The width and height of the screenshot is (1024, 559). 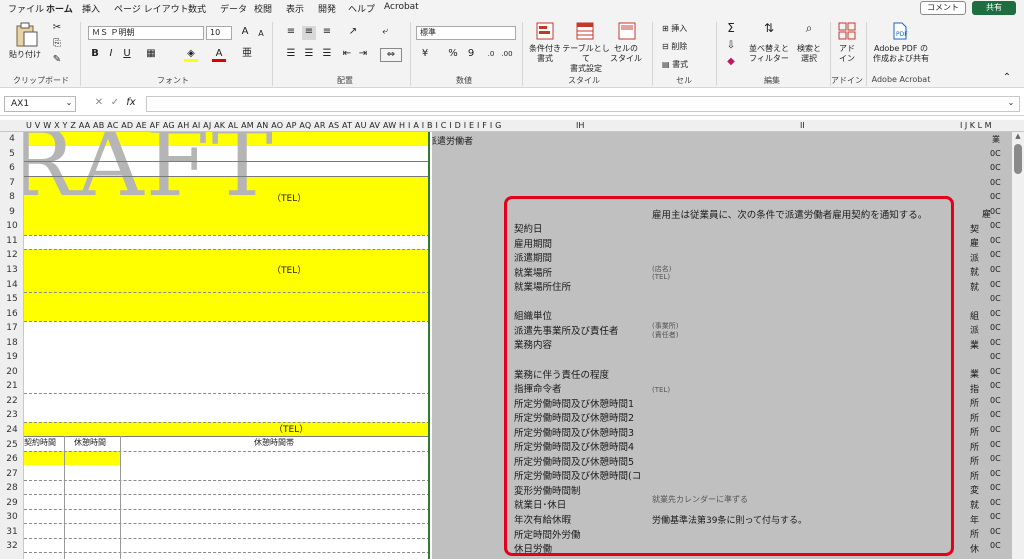 What do you see at coordinates (347, 55) in the screenshot?
I see `decrease-indent-icon: ⇤` at bounding box center [347, 55].